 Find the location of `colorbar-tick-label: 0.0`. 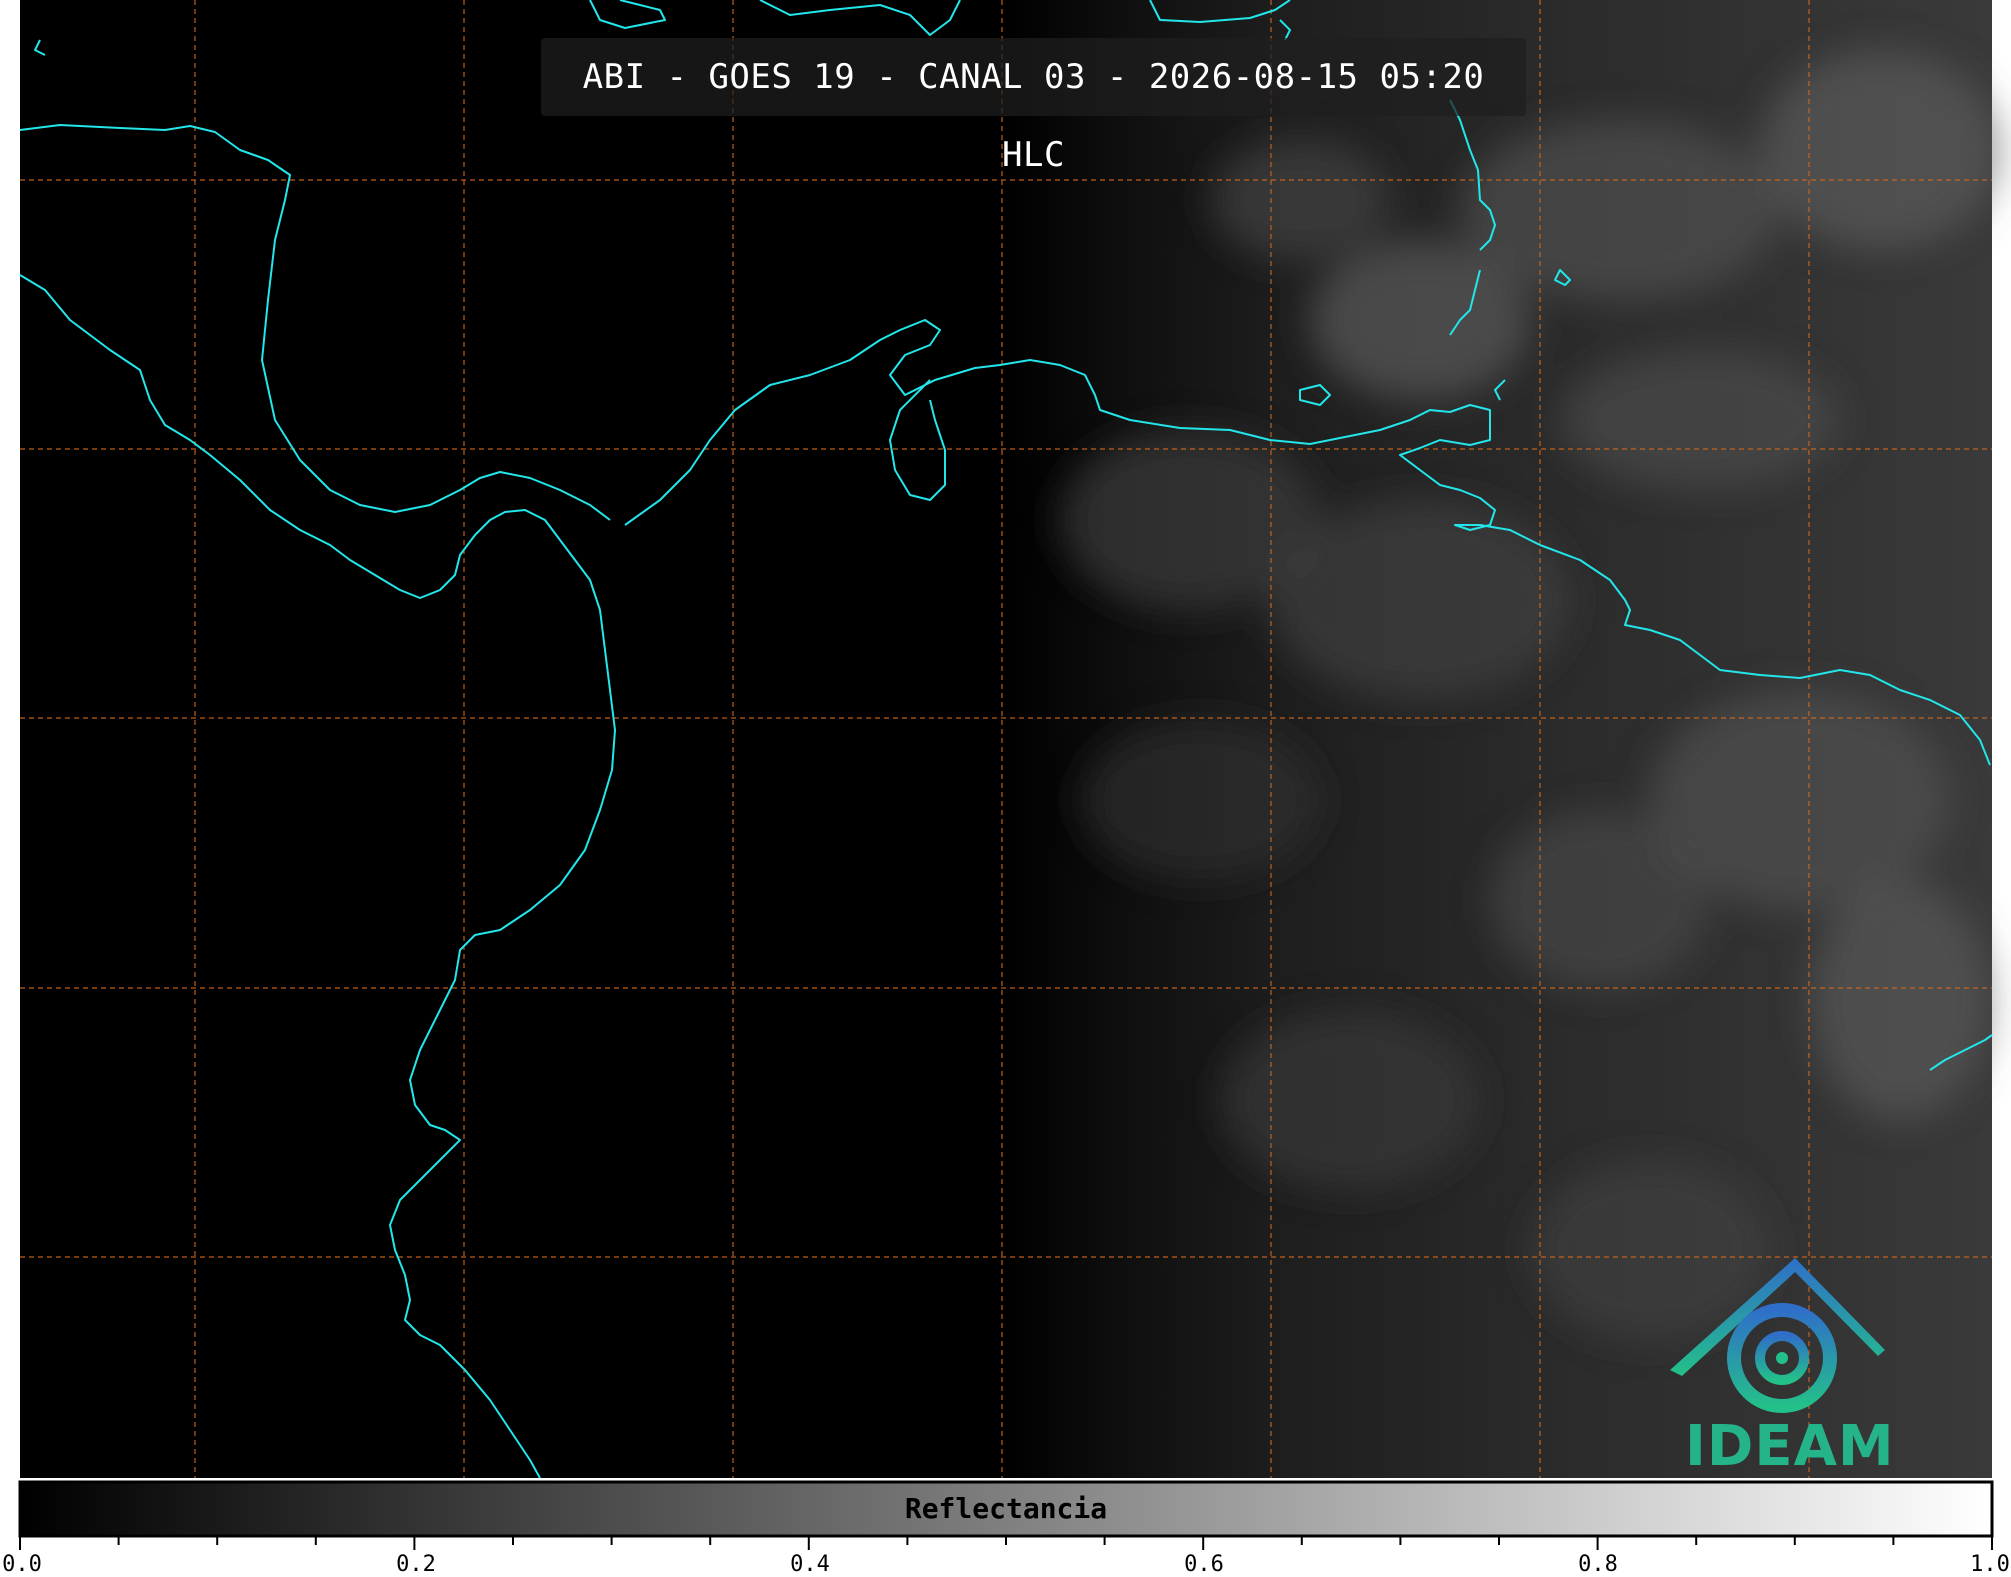

colorbar-tick-label: 0.0 is located at coordinates (22, 1564).